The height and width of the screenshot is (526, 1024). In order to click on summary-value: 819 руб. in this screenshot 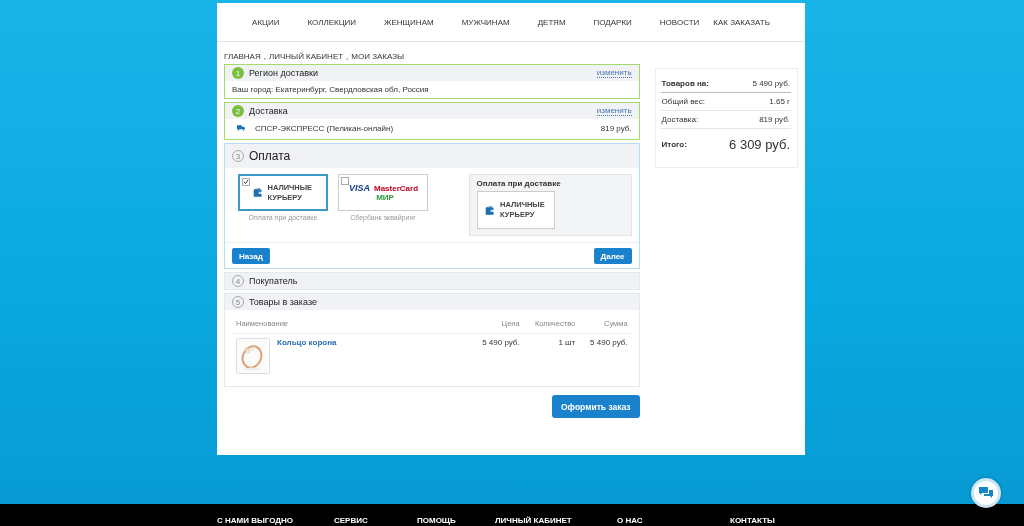, I will do `click(774, 119)`.